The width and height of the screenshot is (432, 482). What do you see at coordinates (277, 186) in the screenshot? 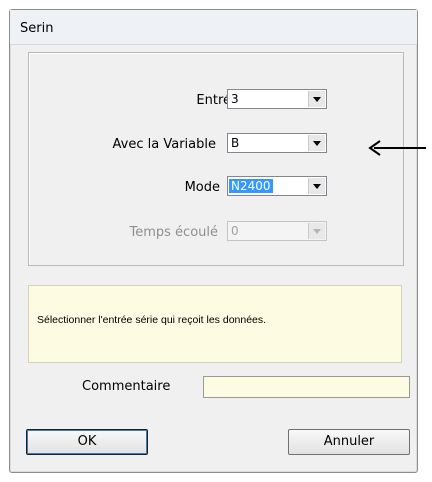
I see `mode-select: N2400` at bounding box center [277, 186].